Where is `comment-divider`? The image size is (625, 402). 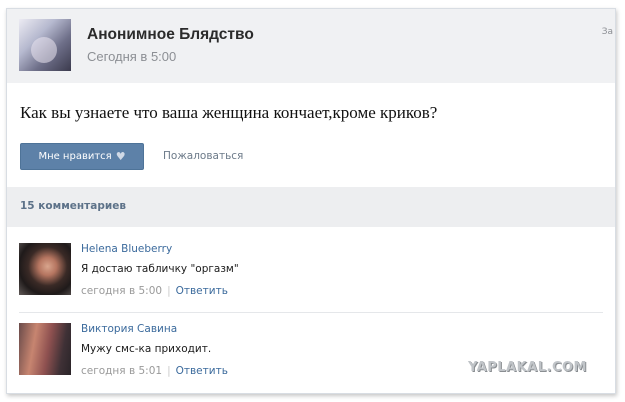
comment-divider is located at coordinates (311, 312).